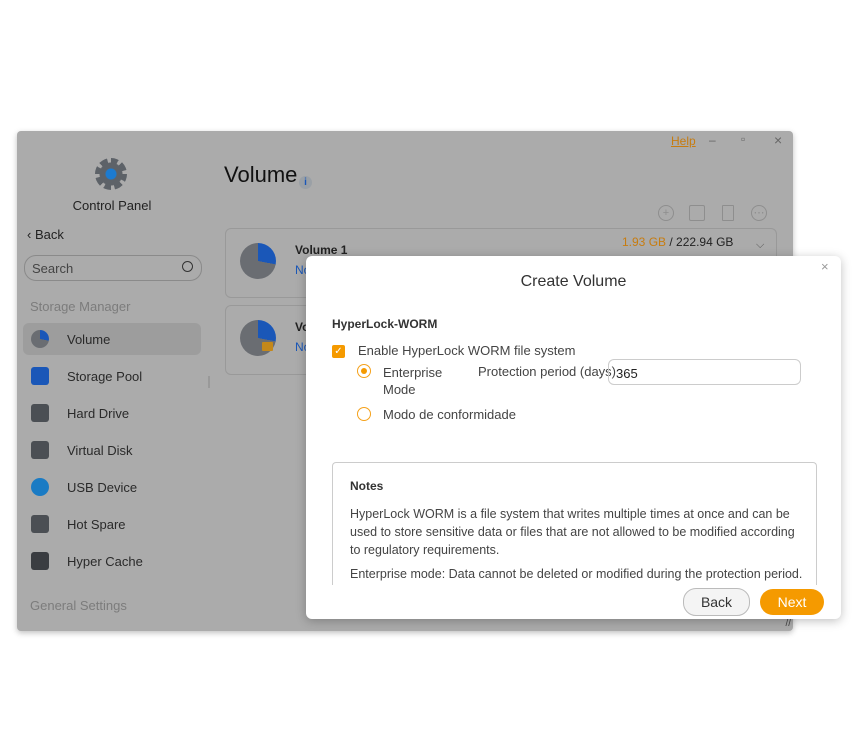  I want to click on close-button: ×, so click(778, 140).